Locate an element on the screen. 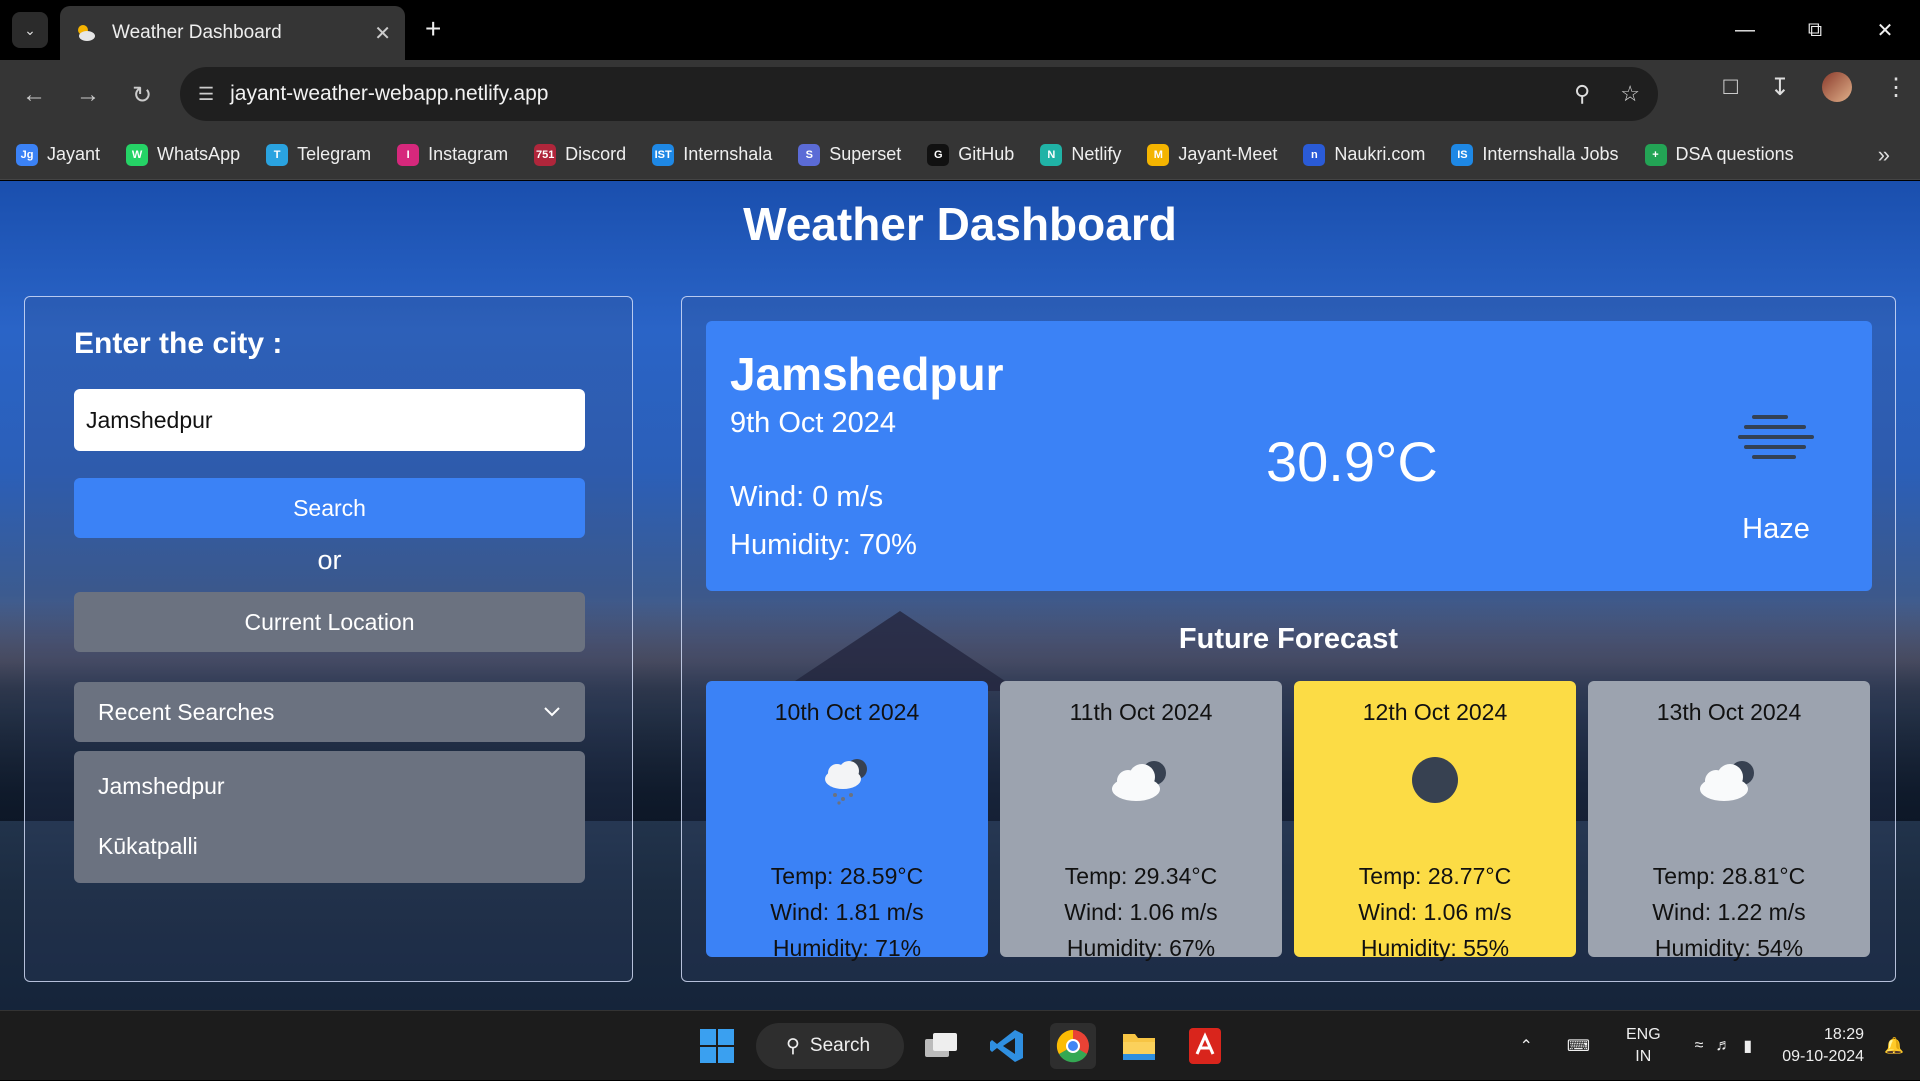 The width and height of the screenshot is (1920, 1081). bookmark-item: N Netlify is located at coordinates (1080, 154).